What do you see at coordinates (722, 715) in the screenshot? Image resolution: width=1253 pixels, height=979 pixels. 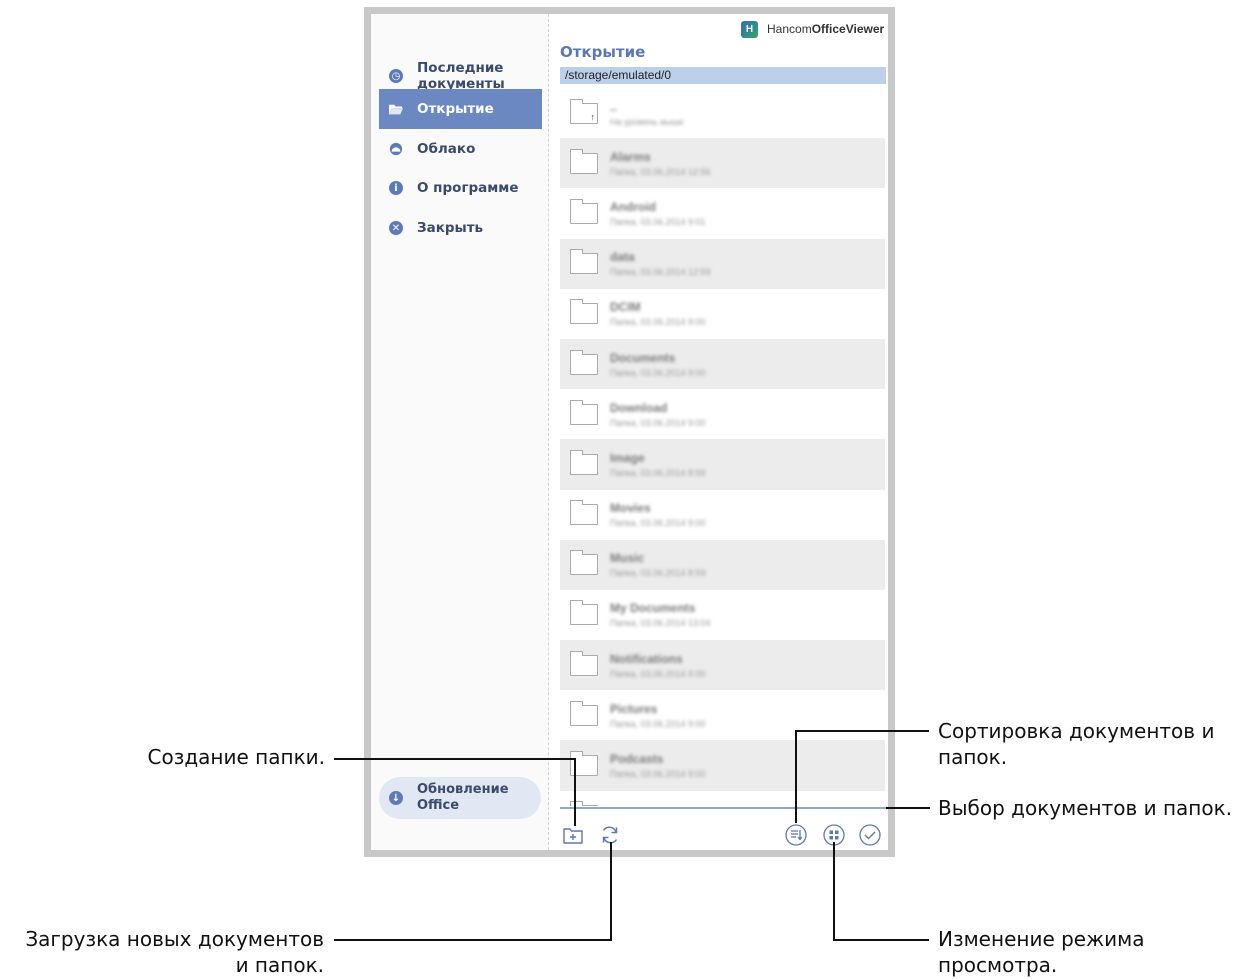 I see `file-row: Pictures Папка, 03.06.2014 9:00` at bounding box center [722, 715].